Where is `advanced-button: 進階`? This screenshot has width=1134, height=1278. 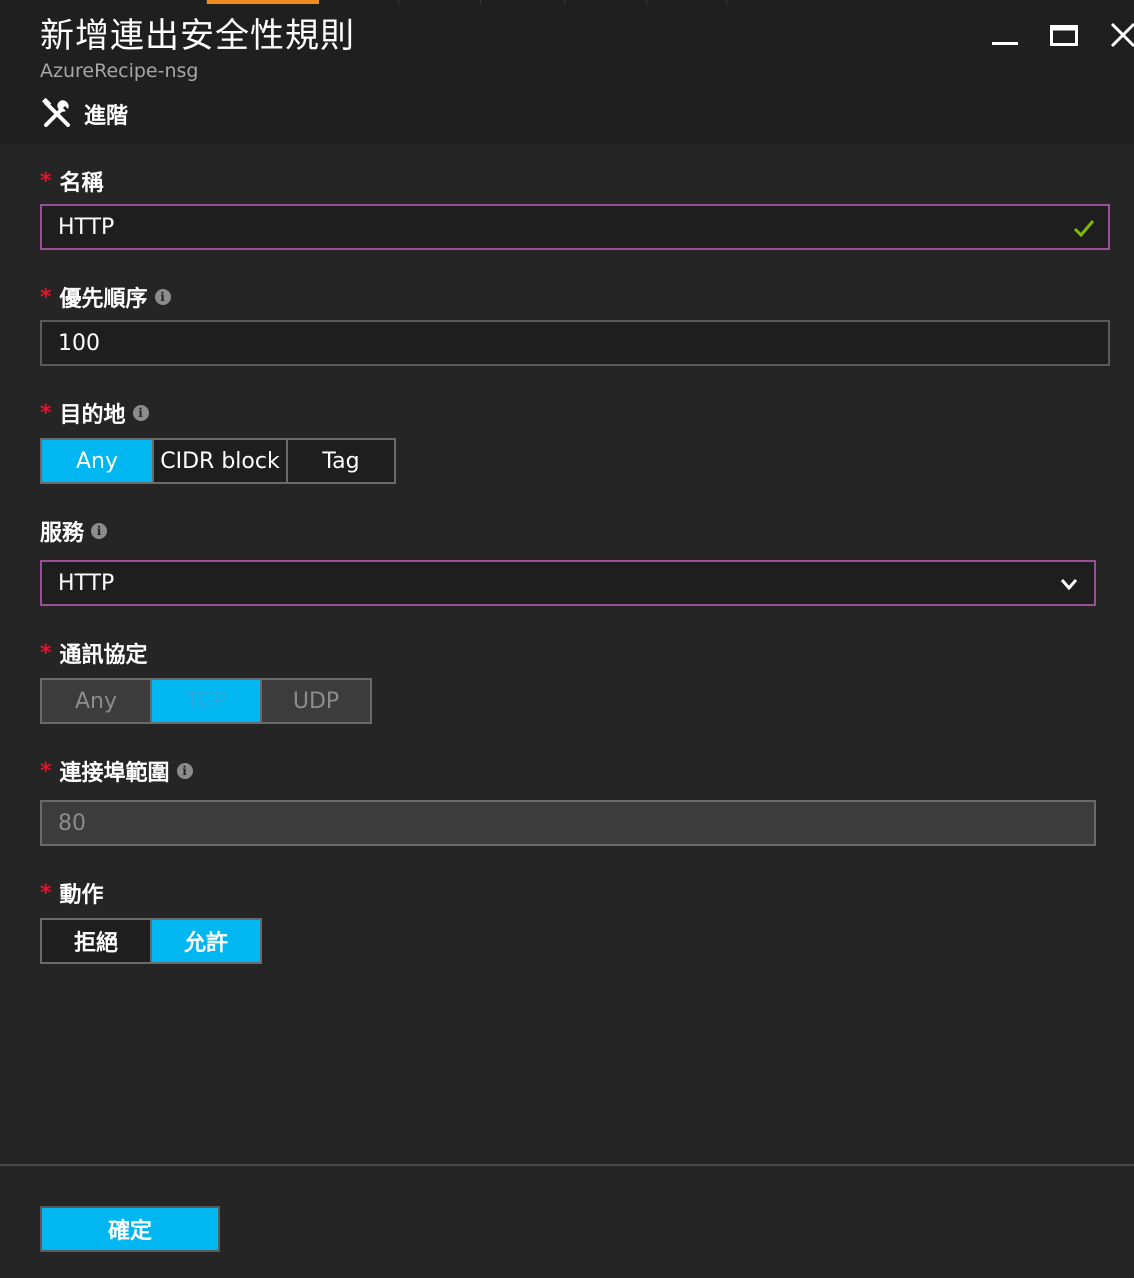 advanced-button: 進階 is located at coordinates (84, 114).